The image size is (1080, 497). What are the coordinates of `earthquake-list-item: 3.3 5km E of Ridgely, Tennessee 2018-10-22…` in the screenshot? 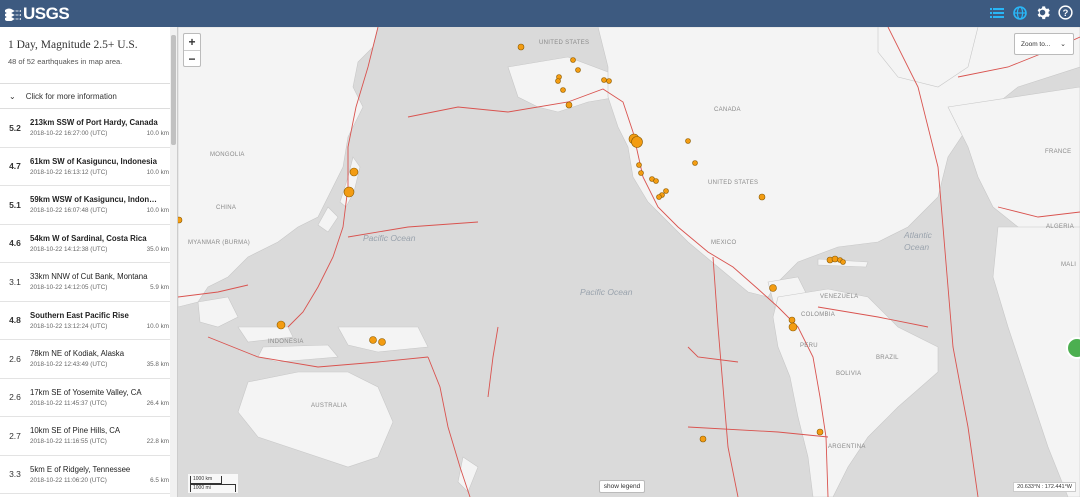 It's located at (88, 475).